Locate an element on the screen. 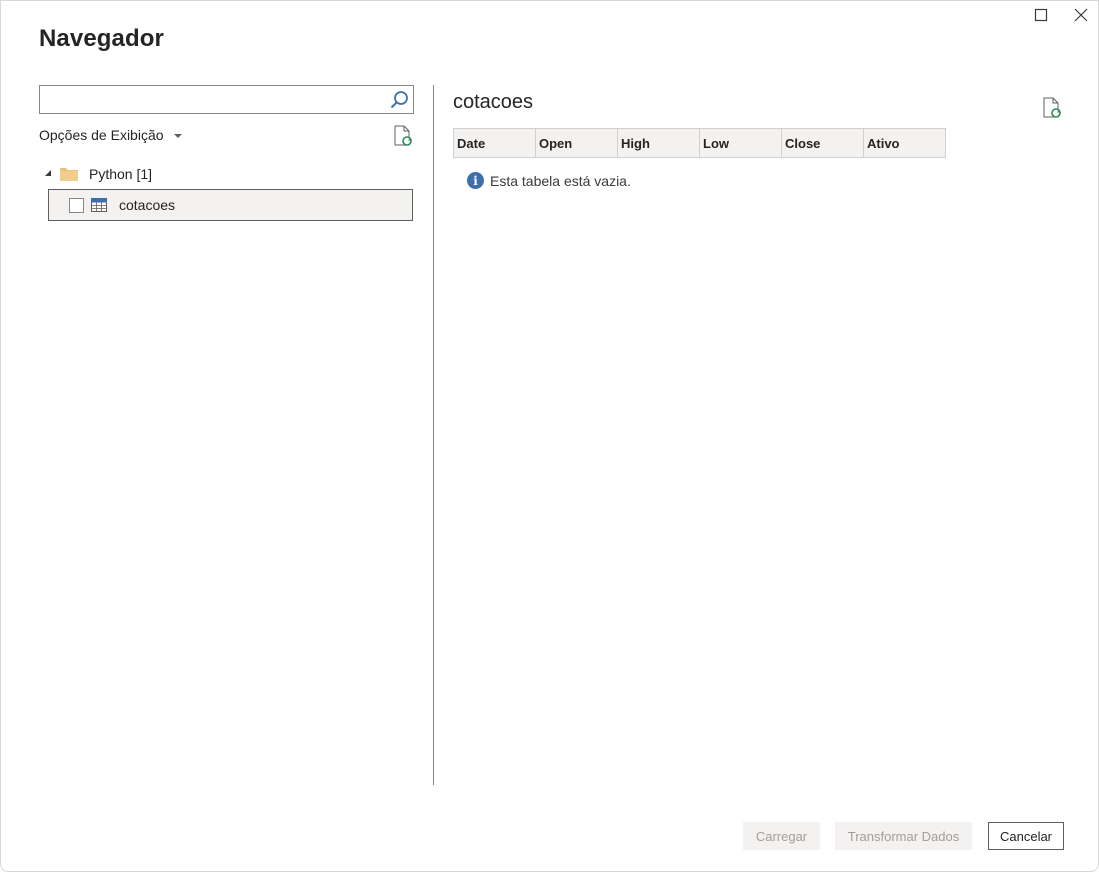 The image size is (1099, 872). search-box is located at coordinates (226, 99).